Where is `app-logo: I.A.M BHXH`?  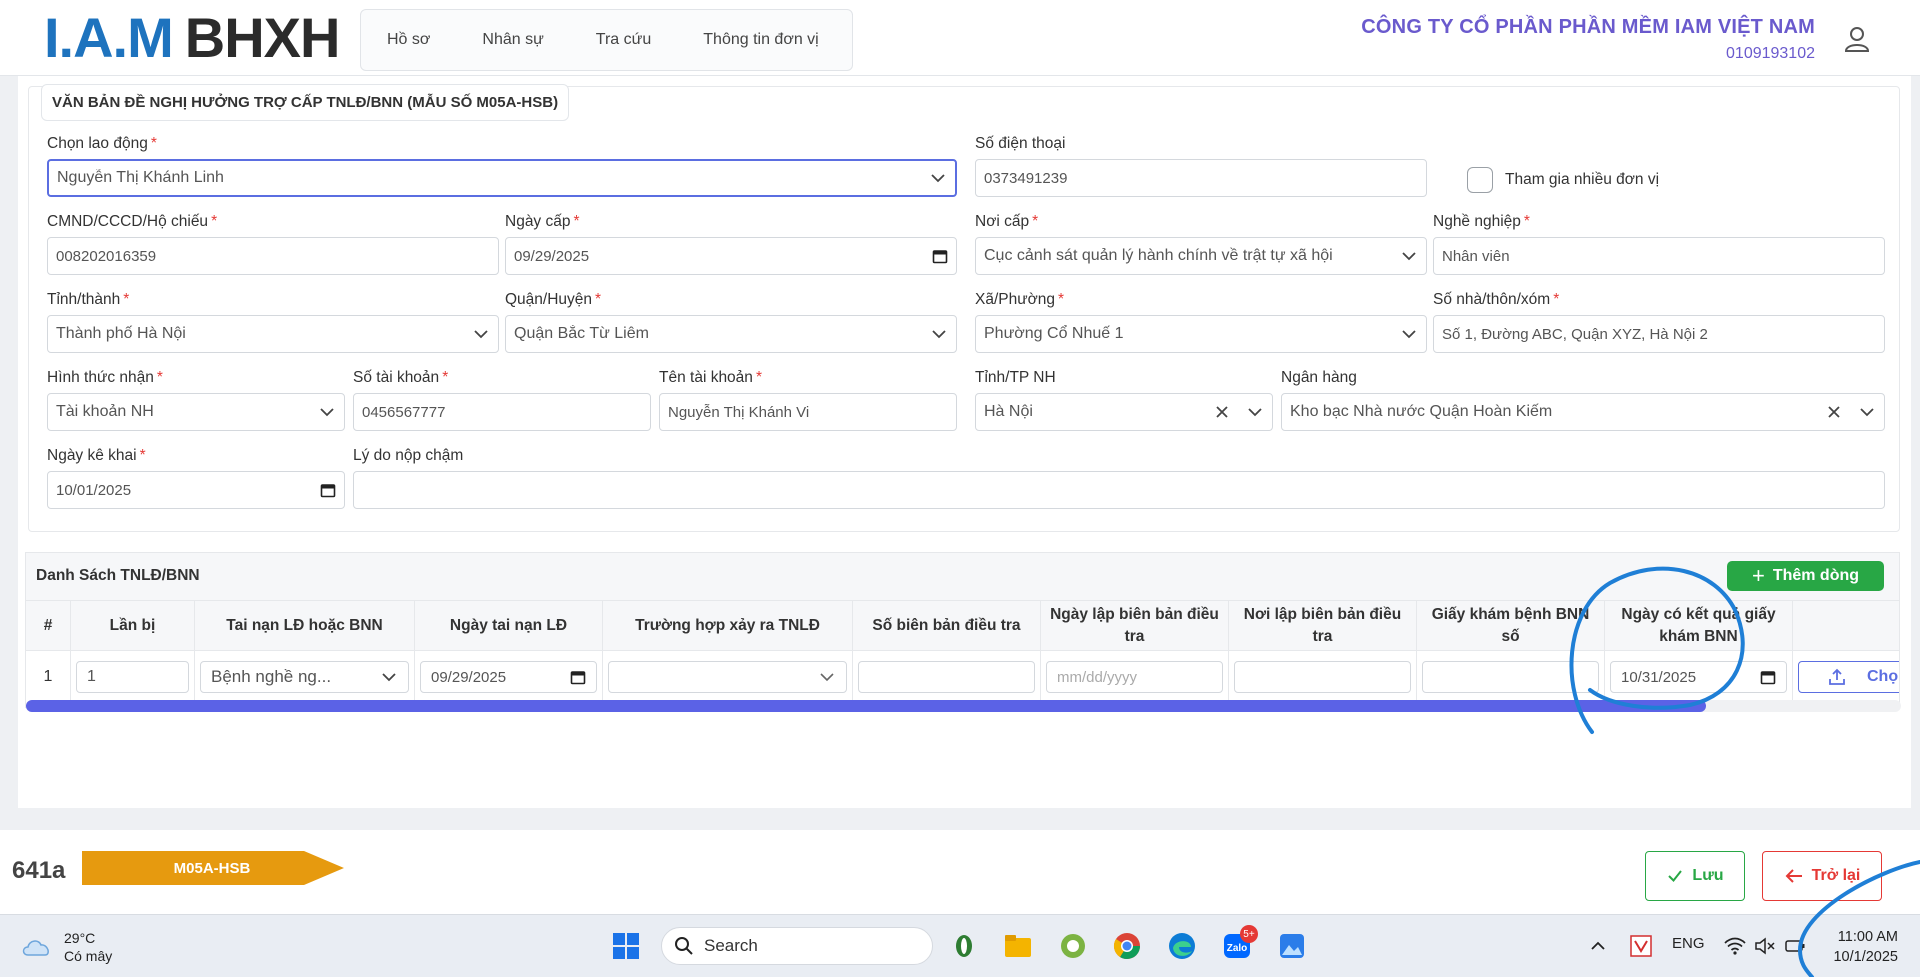 app-logo: I.A.M BHXH is located at coordinates (192, 38).